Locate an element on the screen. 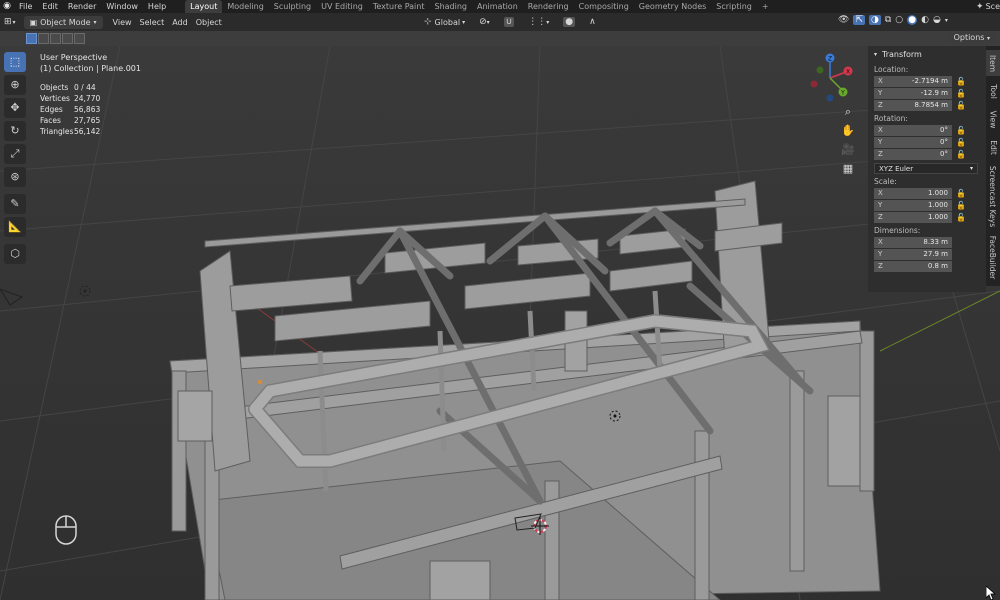  tab-compositing: Compositing is located at coordinates (604, 6).